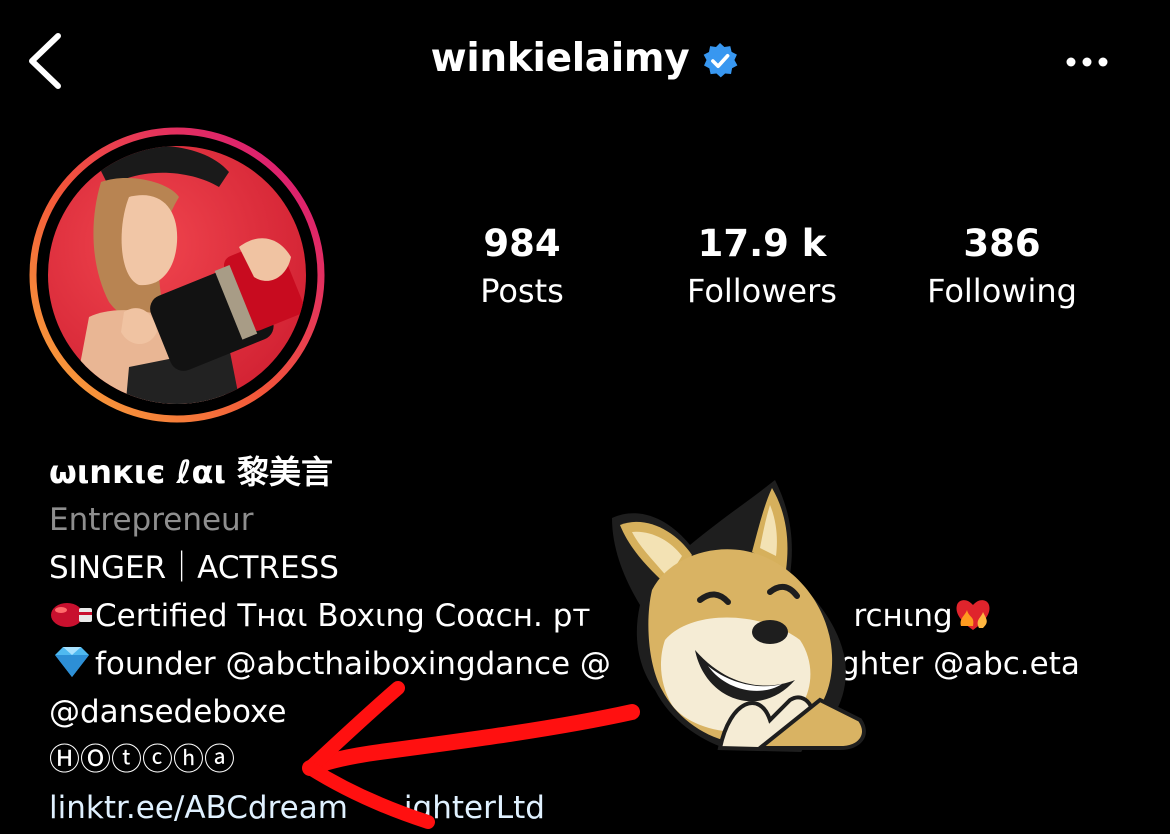 This screenshot has width=1170, height=834. What do you see at coordinates (522, 269) in the screenshot?
I see `posts-stat: 984 Posts` at bounding box center [522, 269].